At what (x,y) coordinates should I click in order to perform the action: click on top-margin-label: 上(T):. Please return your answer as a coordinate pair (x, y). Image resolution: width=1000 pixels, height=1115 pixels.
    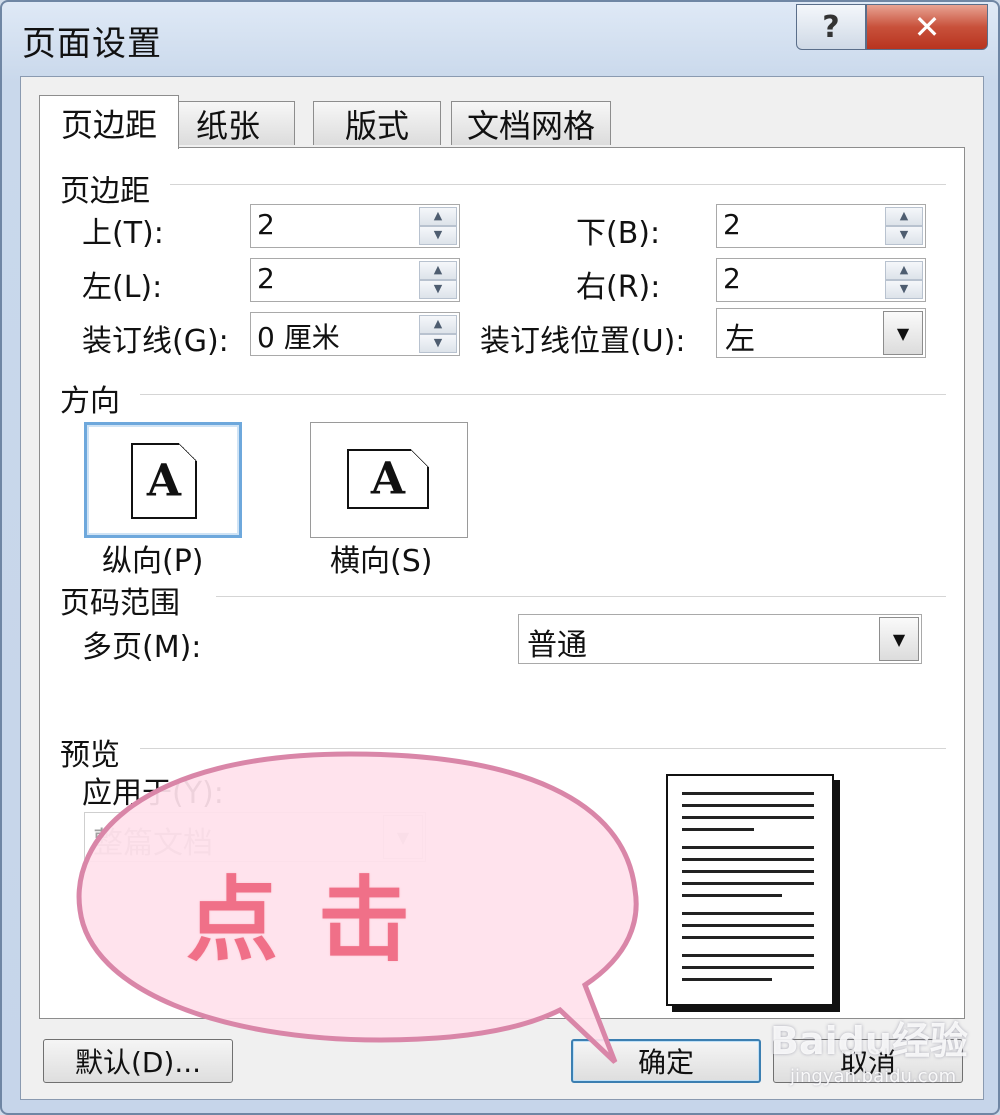
    Looking at the image, I should click on (123, 233).